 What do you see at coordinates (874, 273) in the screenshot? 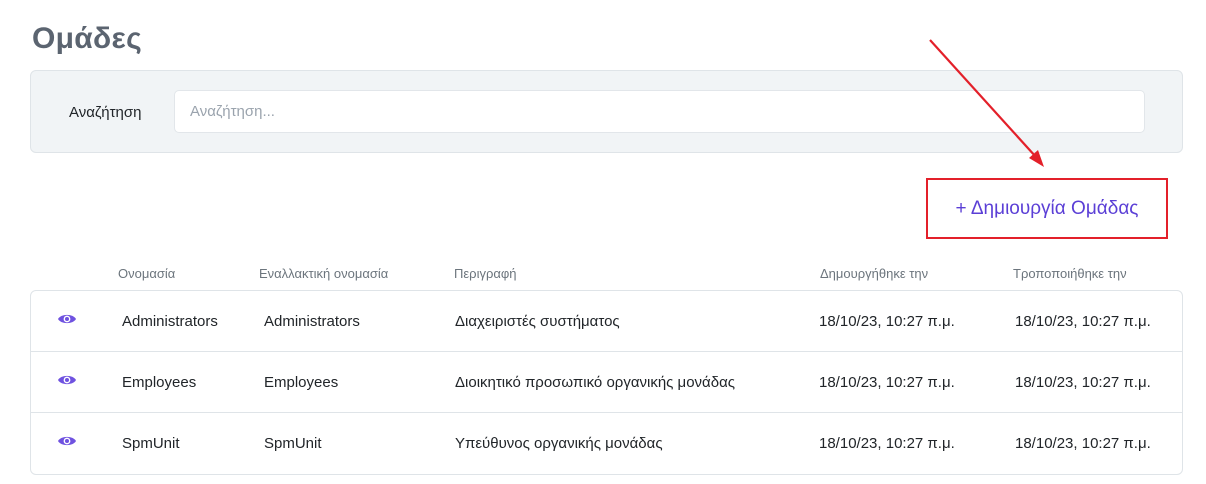
I see `column-header-created: Δημουργήθηκε την` at bounding box center [874, 273].